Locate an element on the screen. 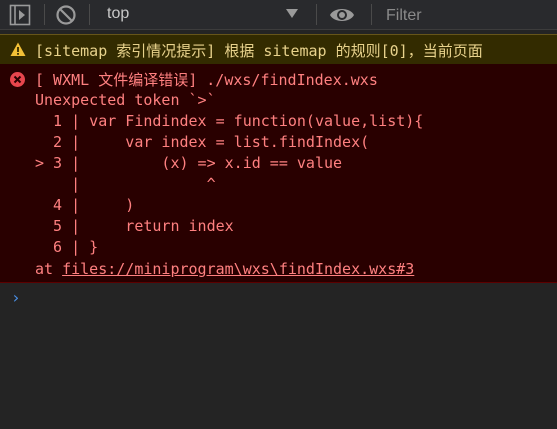  sidebar-toggle-icon is located at coordinates (20, 15).